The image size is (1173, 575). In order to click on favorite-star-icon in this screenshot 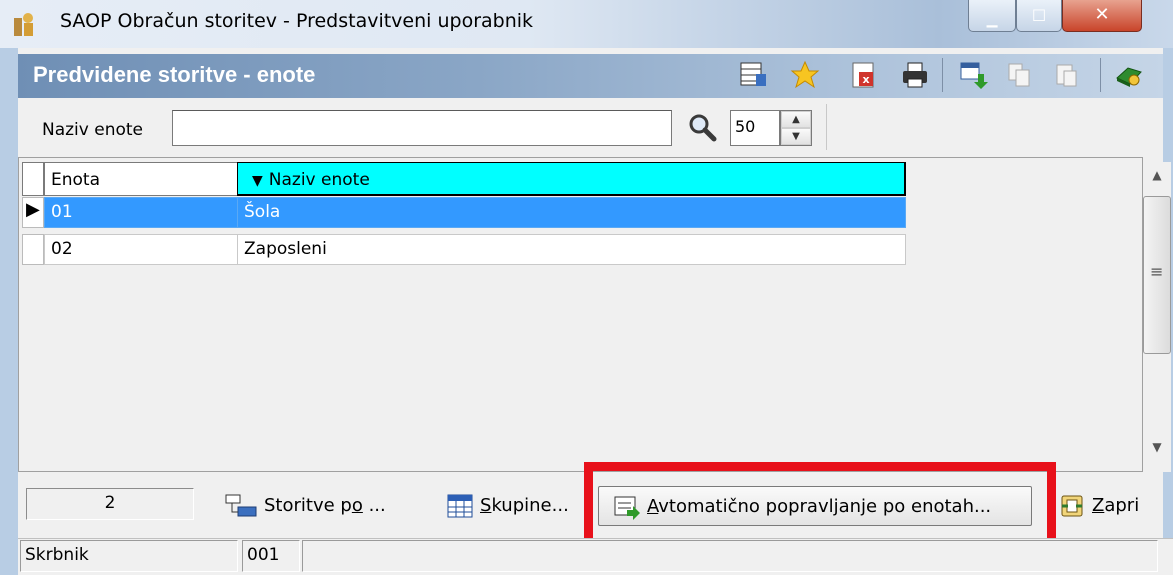, I will do `click(805, 75)`.